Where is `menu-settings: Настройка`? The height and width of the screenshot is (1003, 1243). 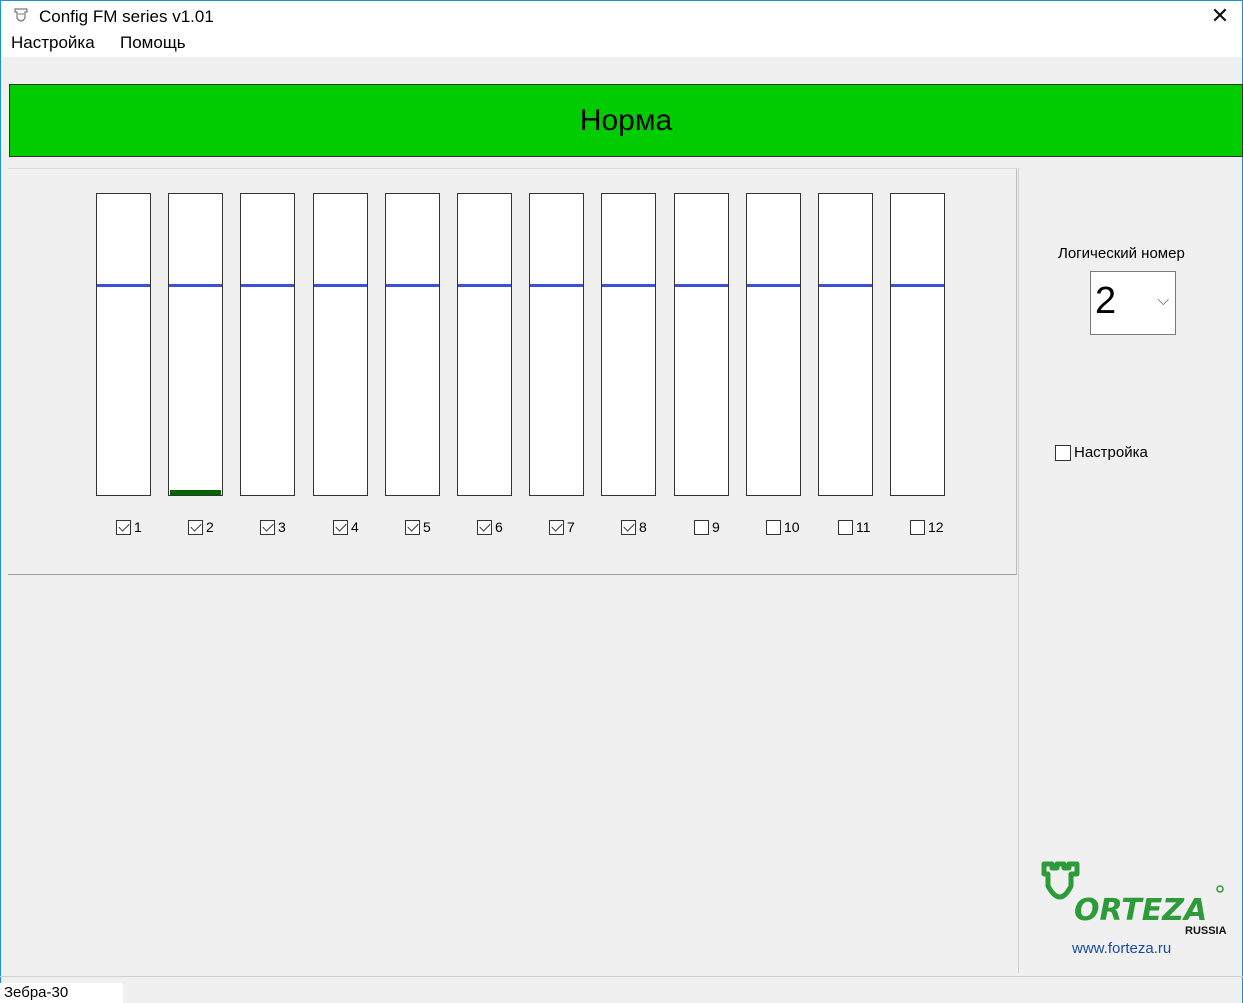
menu-settings: Настройка is located at coordinates (53, 42).